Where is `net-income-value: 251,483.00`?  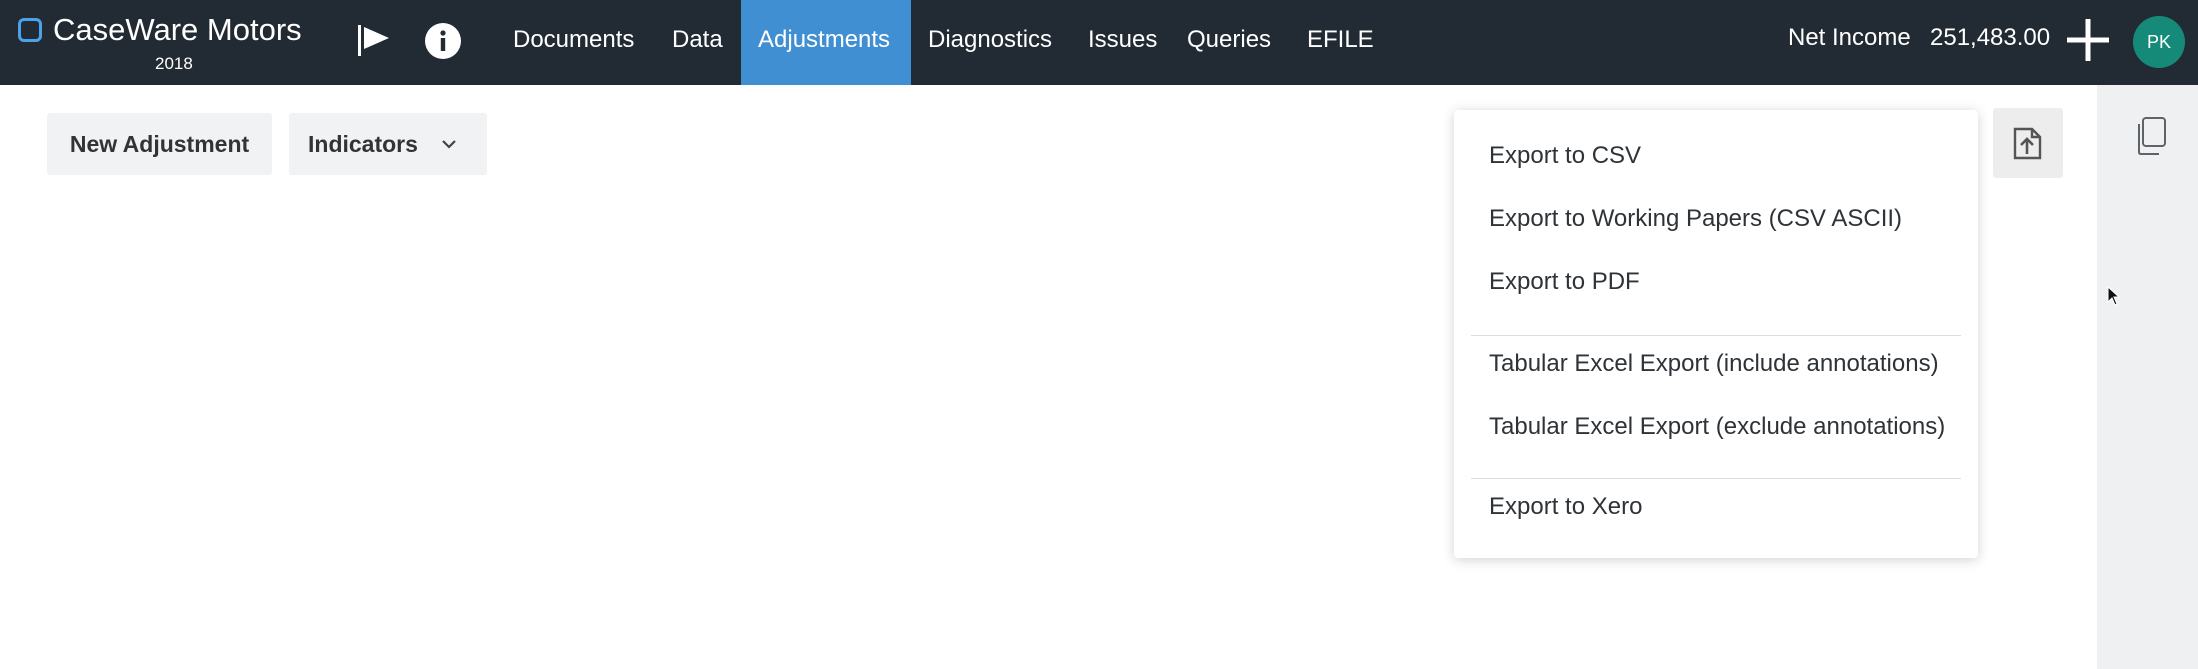 net-income-value: 251,483.00 is located at coordinates (1990, 37).